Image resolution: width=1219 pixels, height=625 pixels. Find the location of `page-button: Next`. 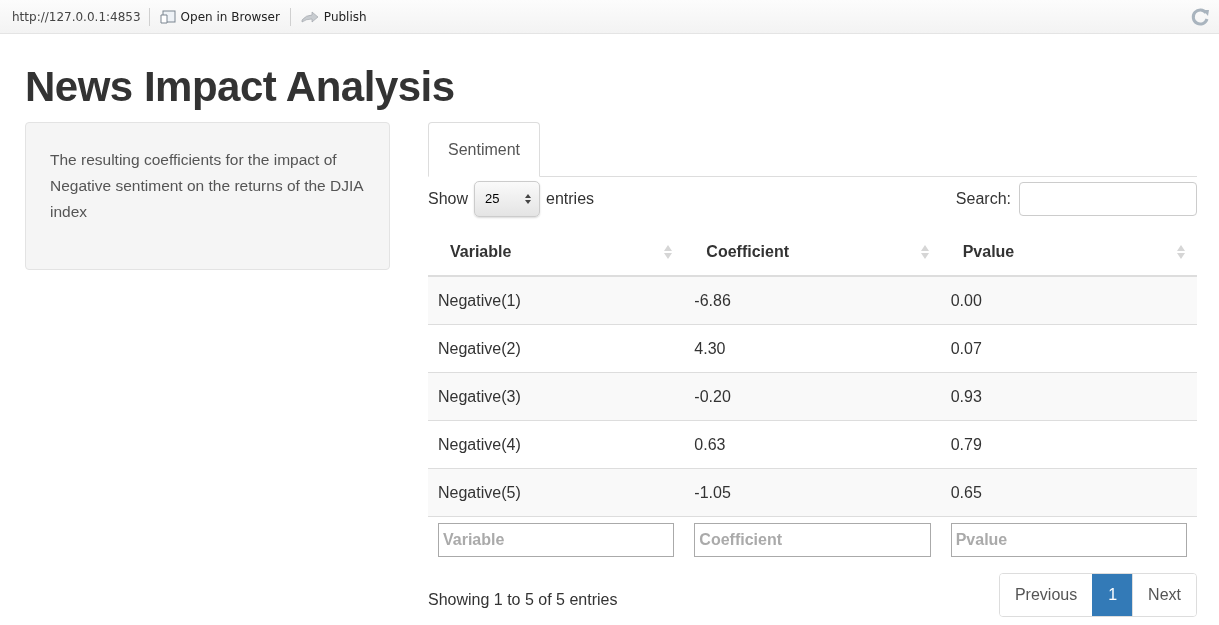

page-button: Next is located at coordinates (1164, 595).